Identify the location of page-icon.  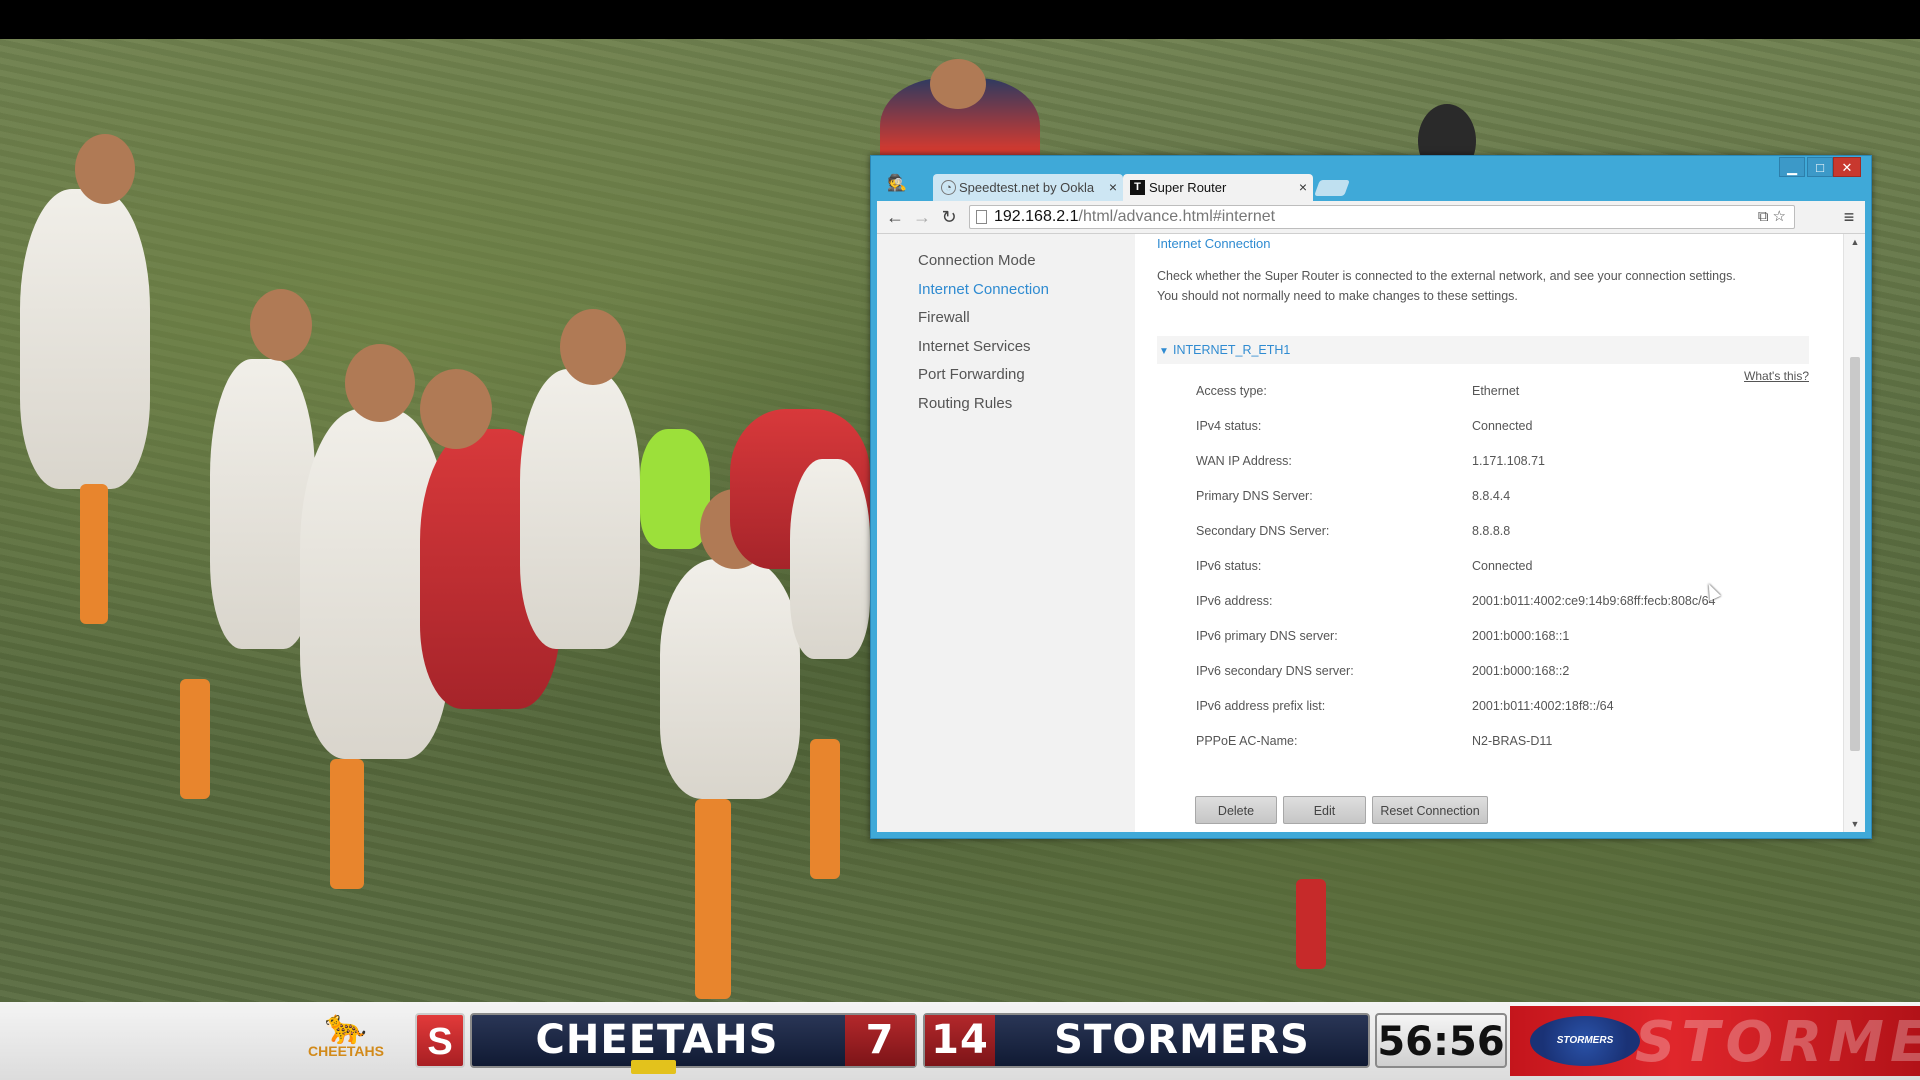
(981, 217).